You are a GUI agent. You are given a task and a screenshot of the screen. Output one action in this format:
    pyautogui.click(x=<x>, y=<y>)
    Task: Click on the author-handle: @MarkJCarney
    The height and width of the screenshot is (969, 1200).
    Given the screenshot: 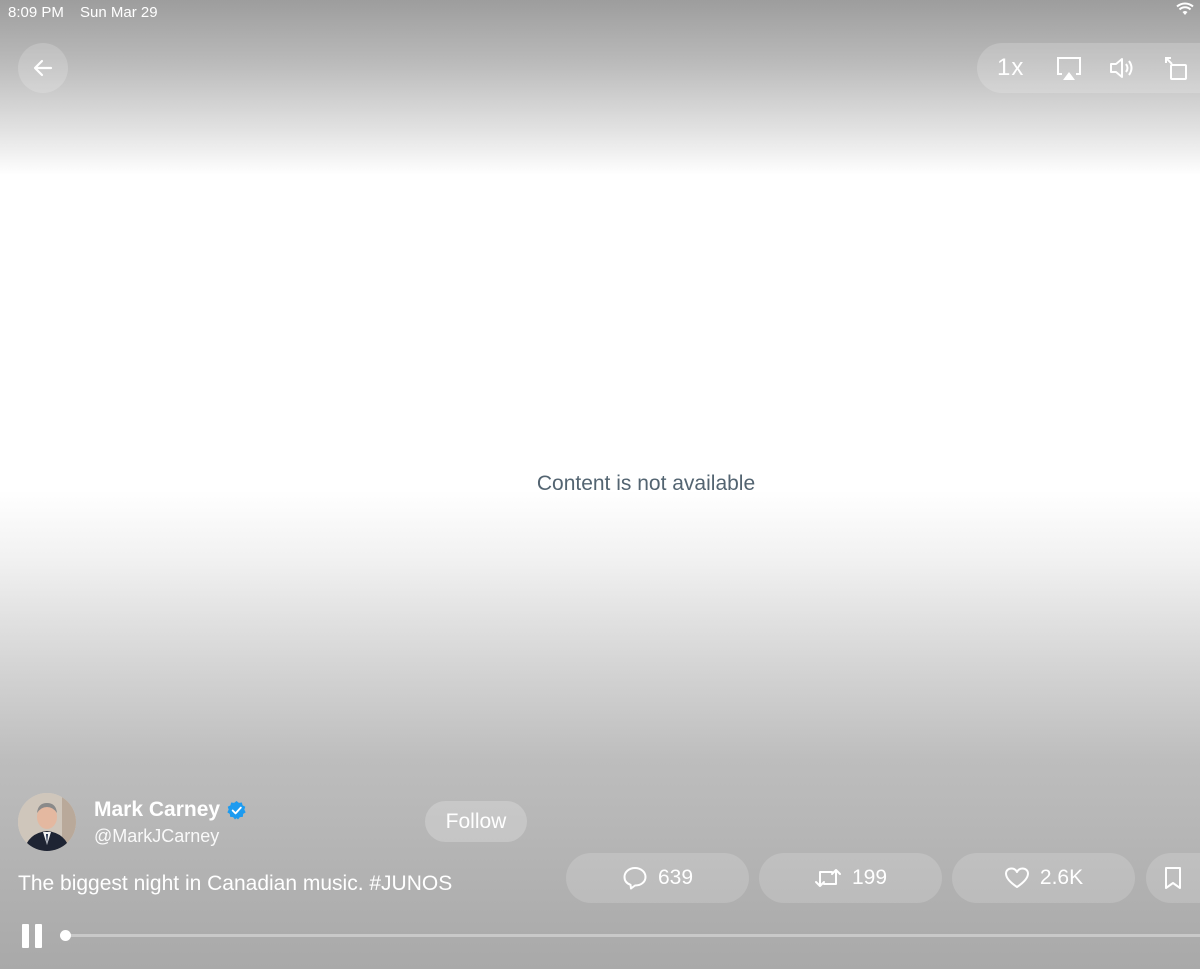 What is the action you would take?
    pyautogui.click(x=156, y=836)
    